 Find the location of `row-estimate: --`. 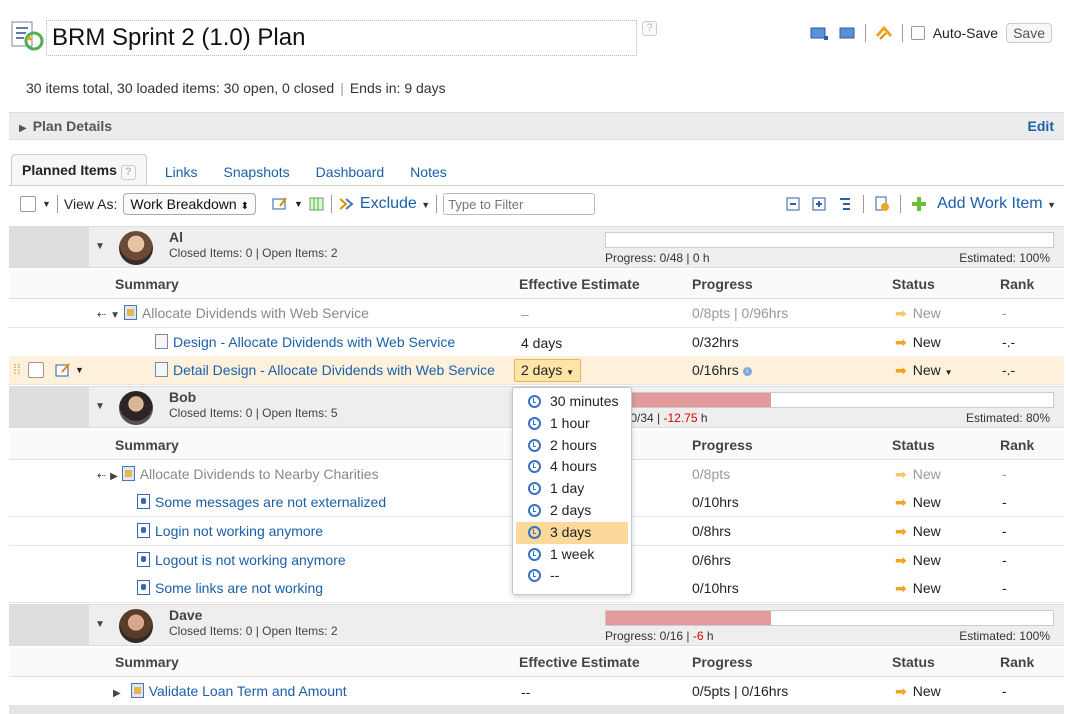

row-estimate: -- is located at coordinates (525, 692).